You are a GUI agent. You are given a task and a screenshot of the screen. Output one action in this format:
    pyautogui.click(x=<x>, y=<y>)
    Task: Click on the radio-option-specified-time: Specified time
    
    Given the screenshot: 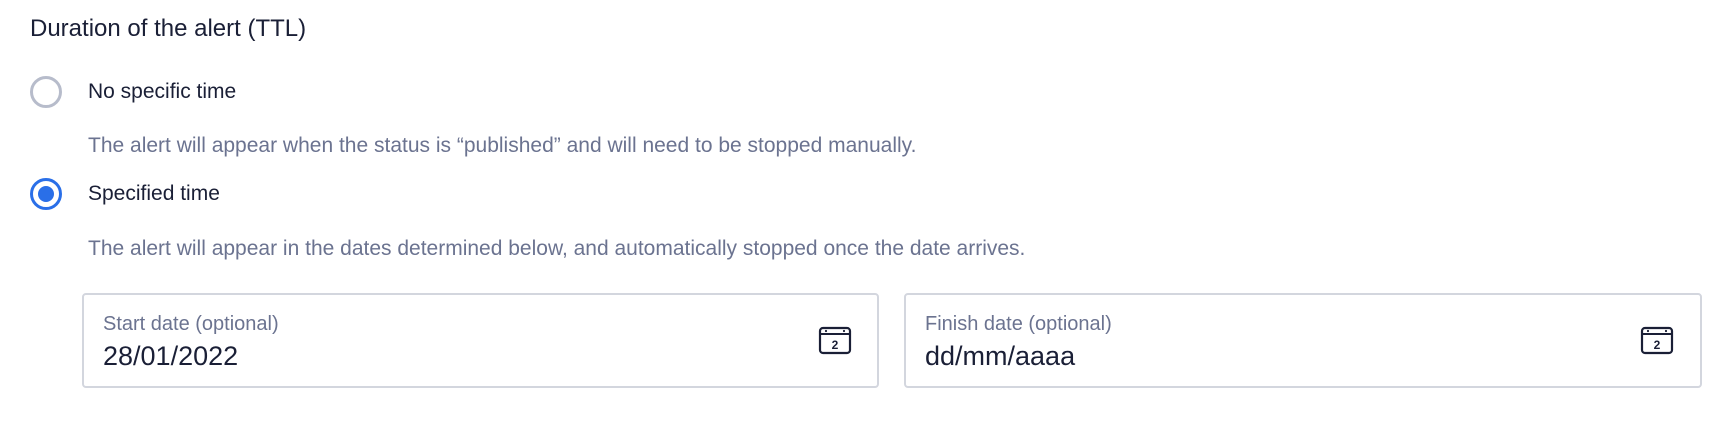 What is the action you would take?
    pyautogui.click(x=125, y=194)
    